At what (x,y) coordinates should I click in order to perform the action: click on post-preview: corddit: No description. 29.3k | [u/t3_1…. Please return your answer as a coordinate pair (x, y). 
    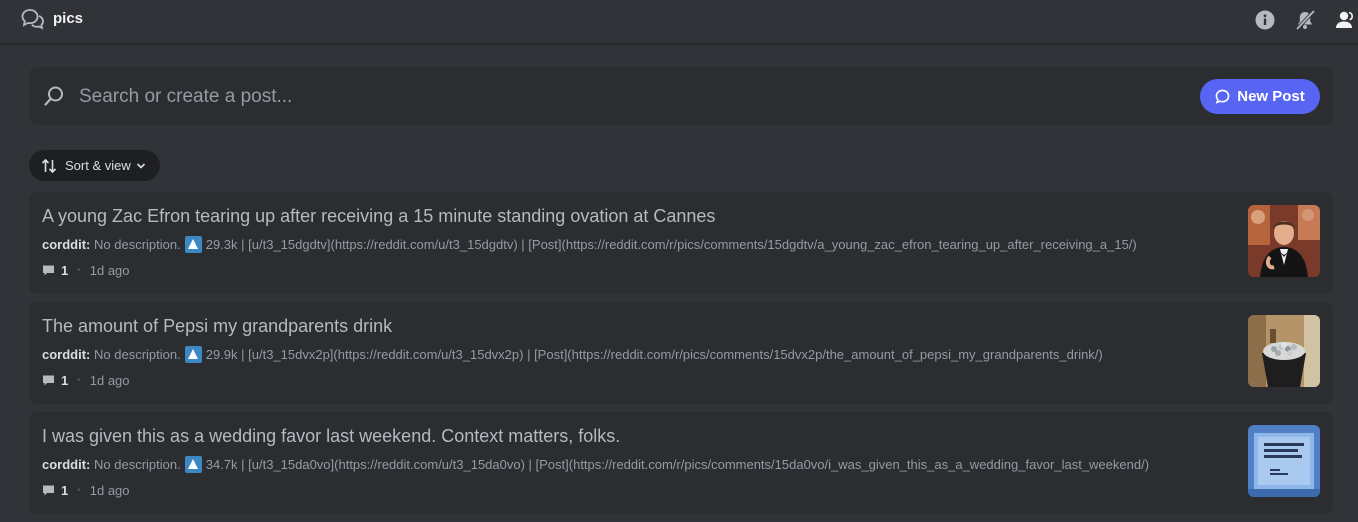
    Looking at the image, I should click on (589, 244).